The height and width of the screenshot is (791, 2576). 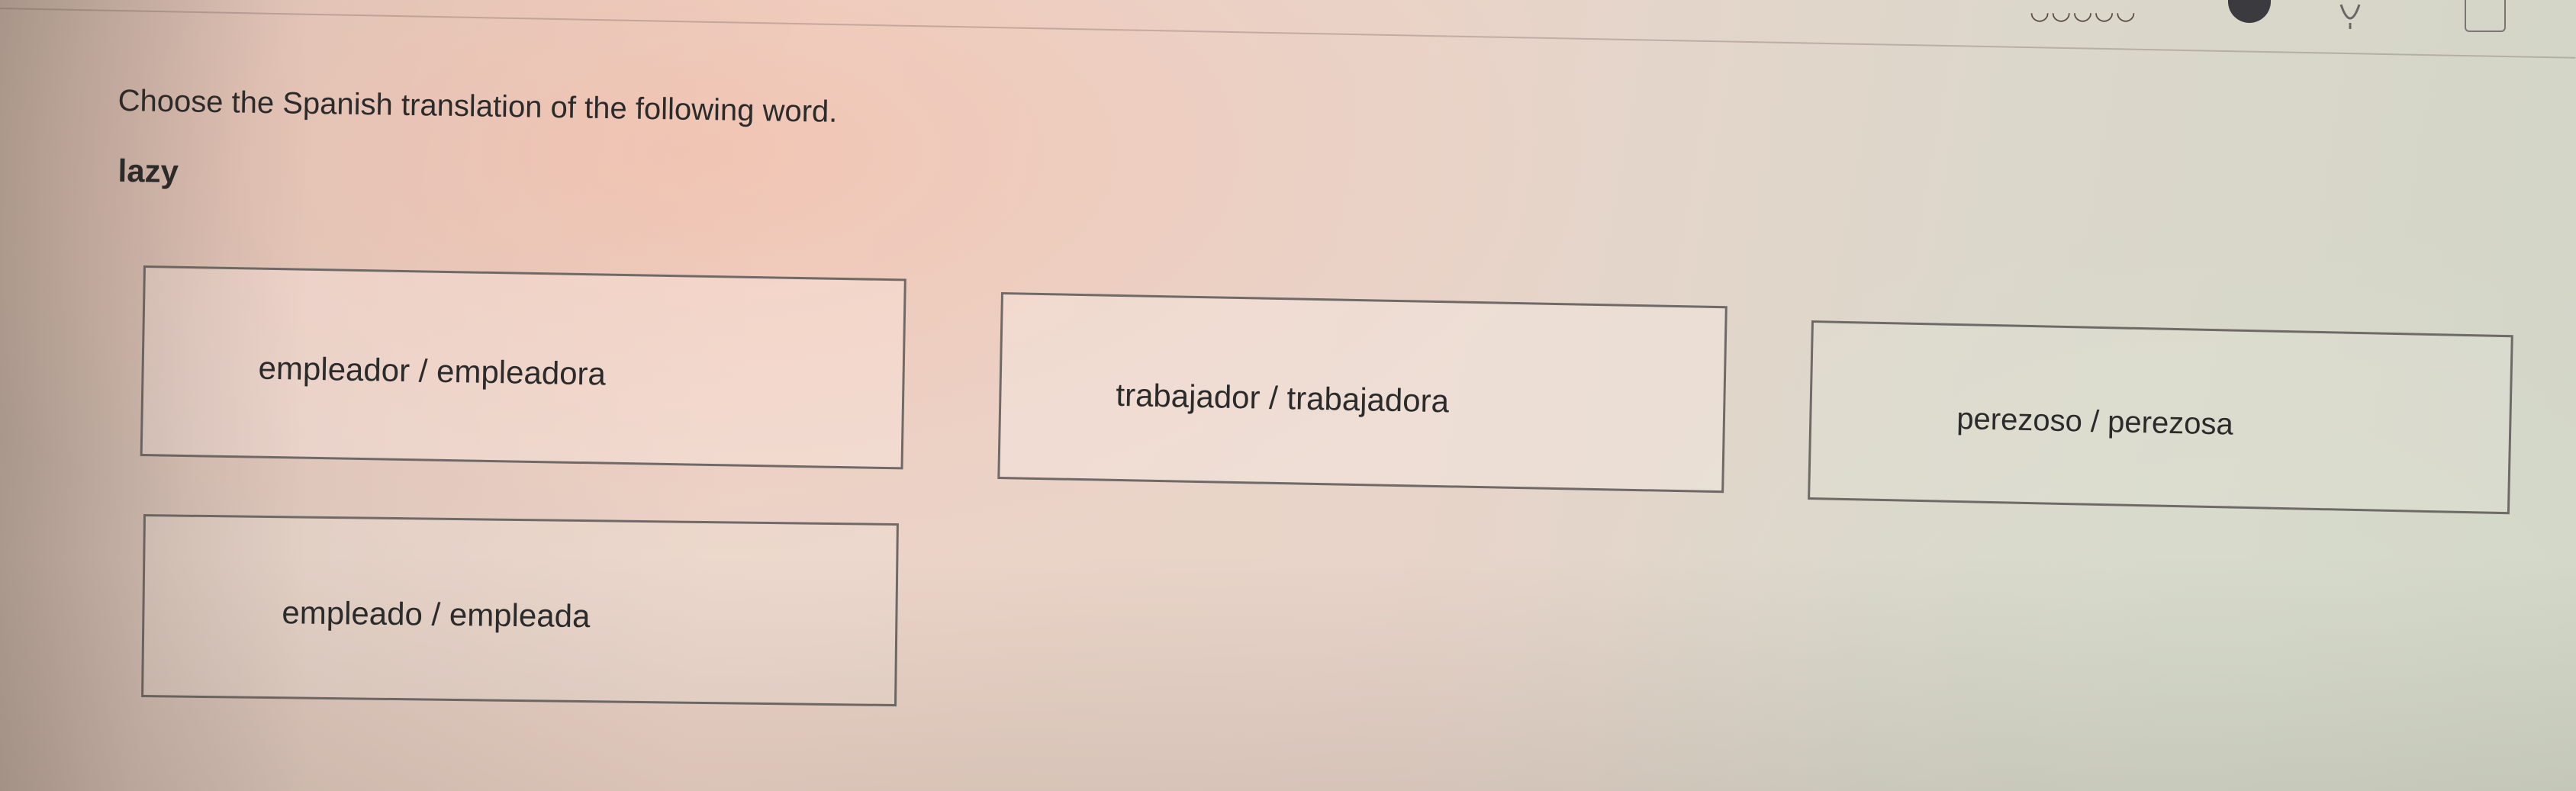 I want to click on answer-option-perezoso: perezoso / perezosa, so click(x=2160, y=417).